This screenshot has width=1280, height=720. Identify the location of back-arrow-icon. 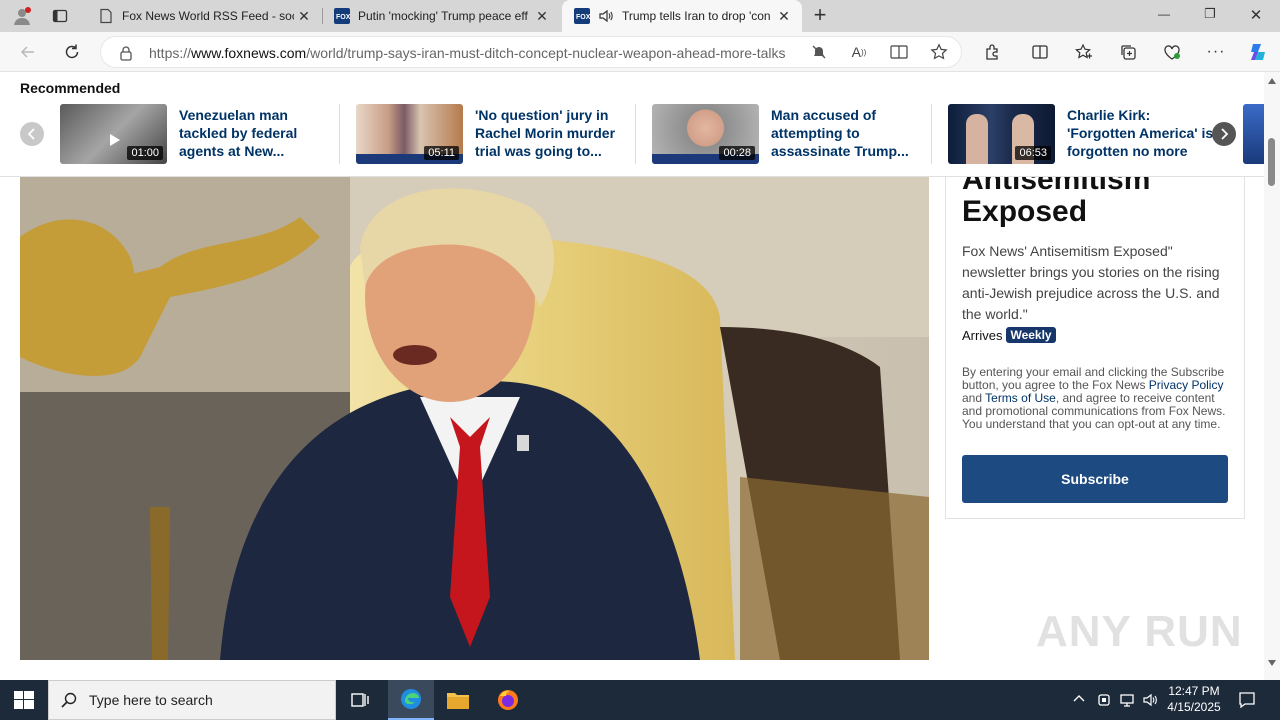
(28, 52).